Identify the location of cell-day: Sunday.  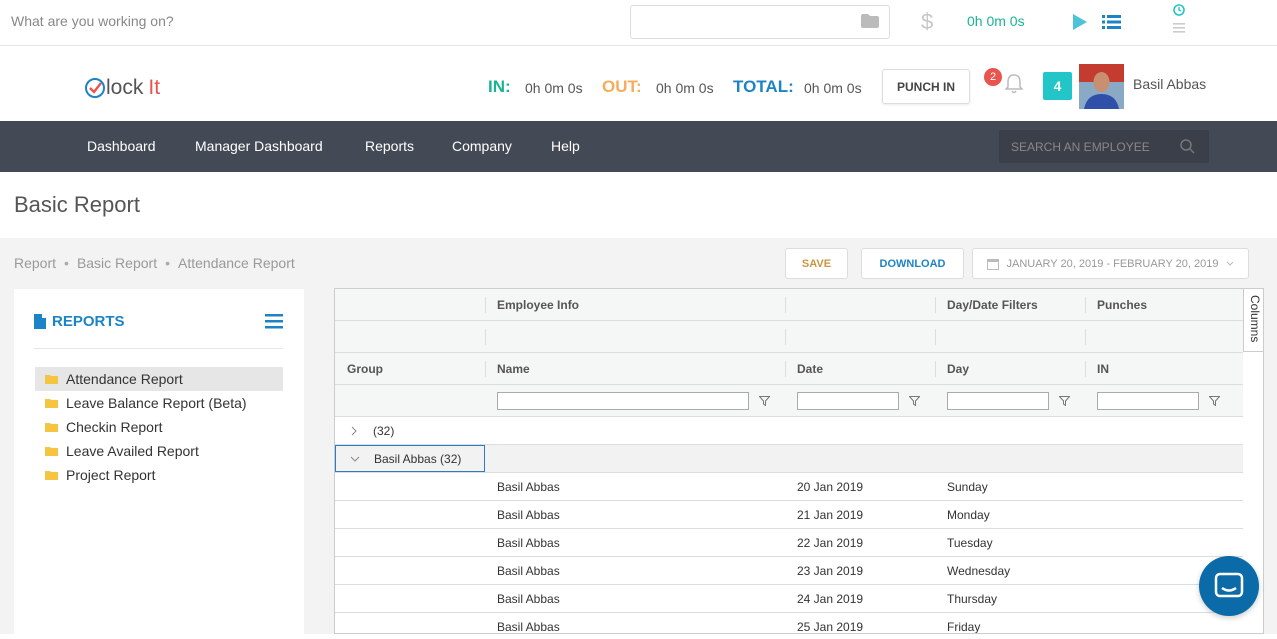
(967, 486).